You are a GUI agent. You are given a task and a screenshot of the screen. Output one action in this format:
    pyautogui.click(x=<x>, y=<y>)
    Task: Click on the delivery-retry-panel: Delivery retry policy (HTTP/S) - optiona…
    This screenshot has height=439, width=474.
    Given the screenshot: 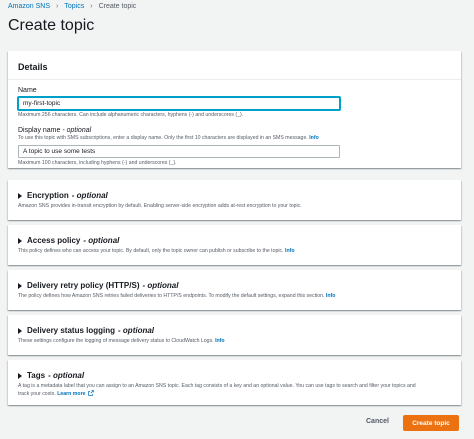 What is the action you would take?
    pyautogui.click(x=234, y=290)
    